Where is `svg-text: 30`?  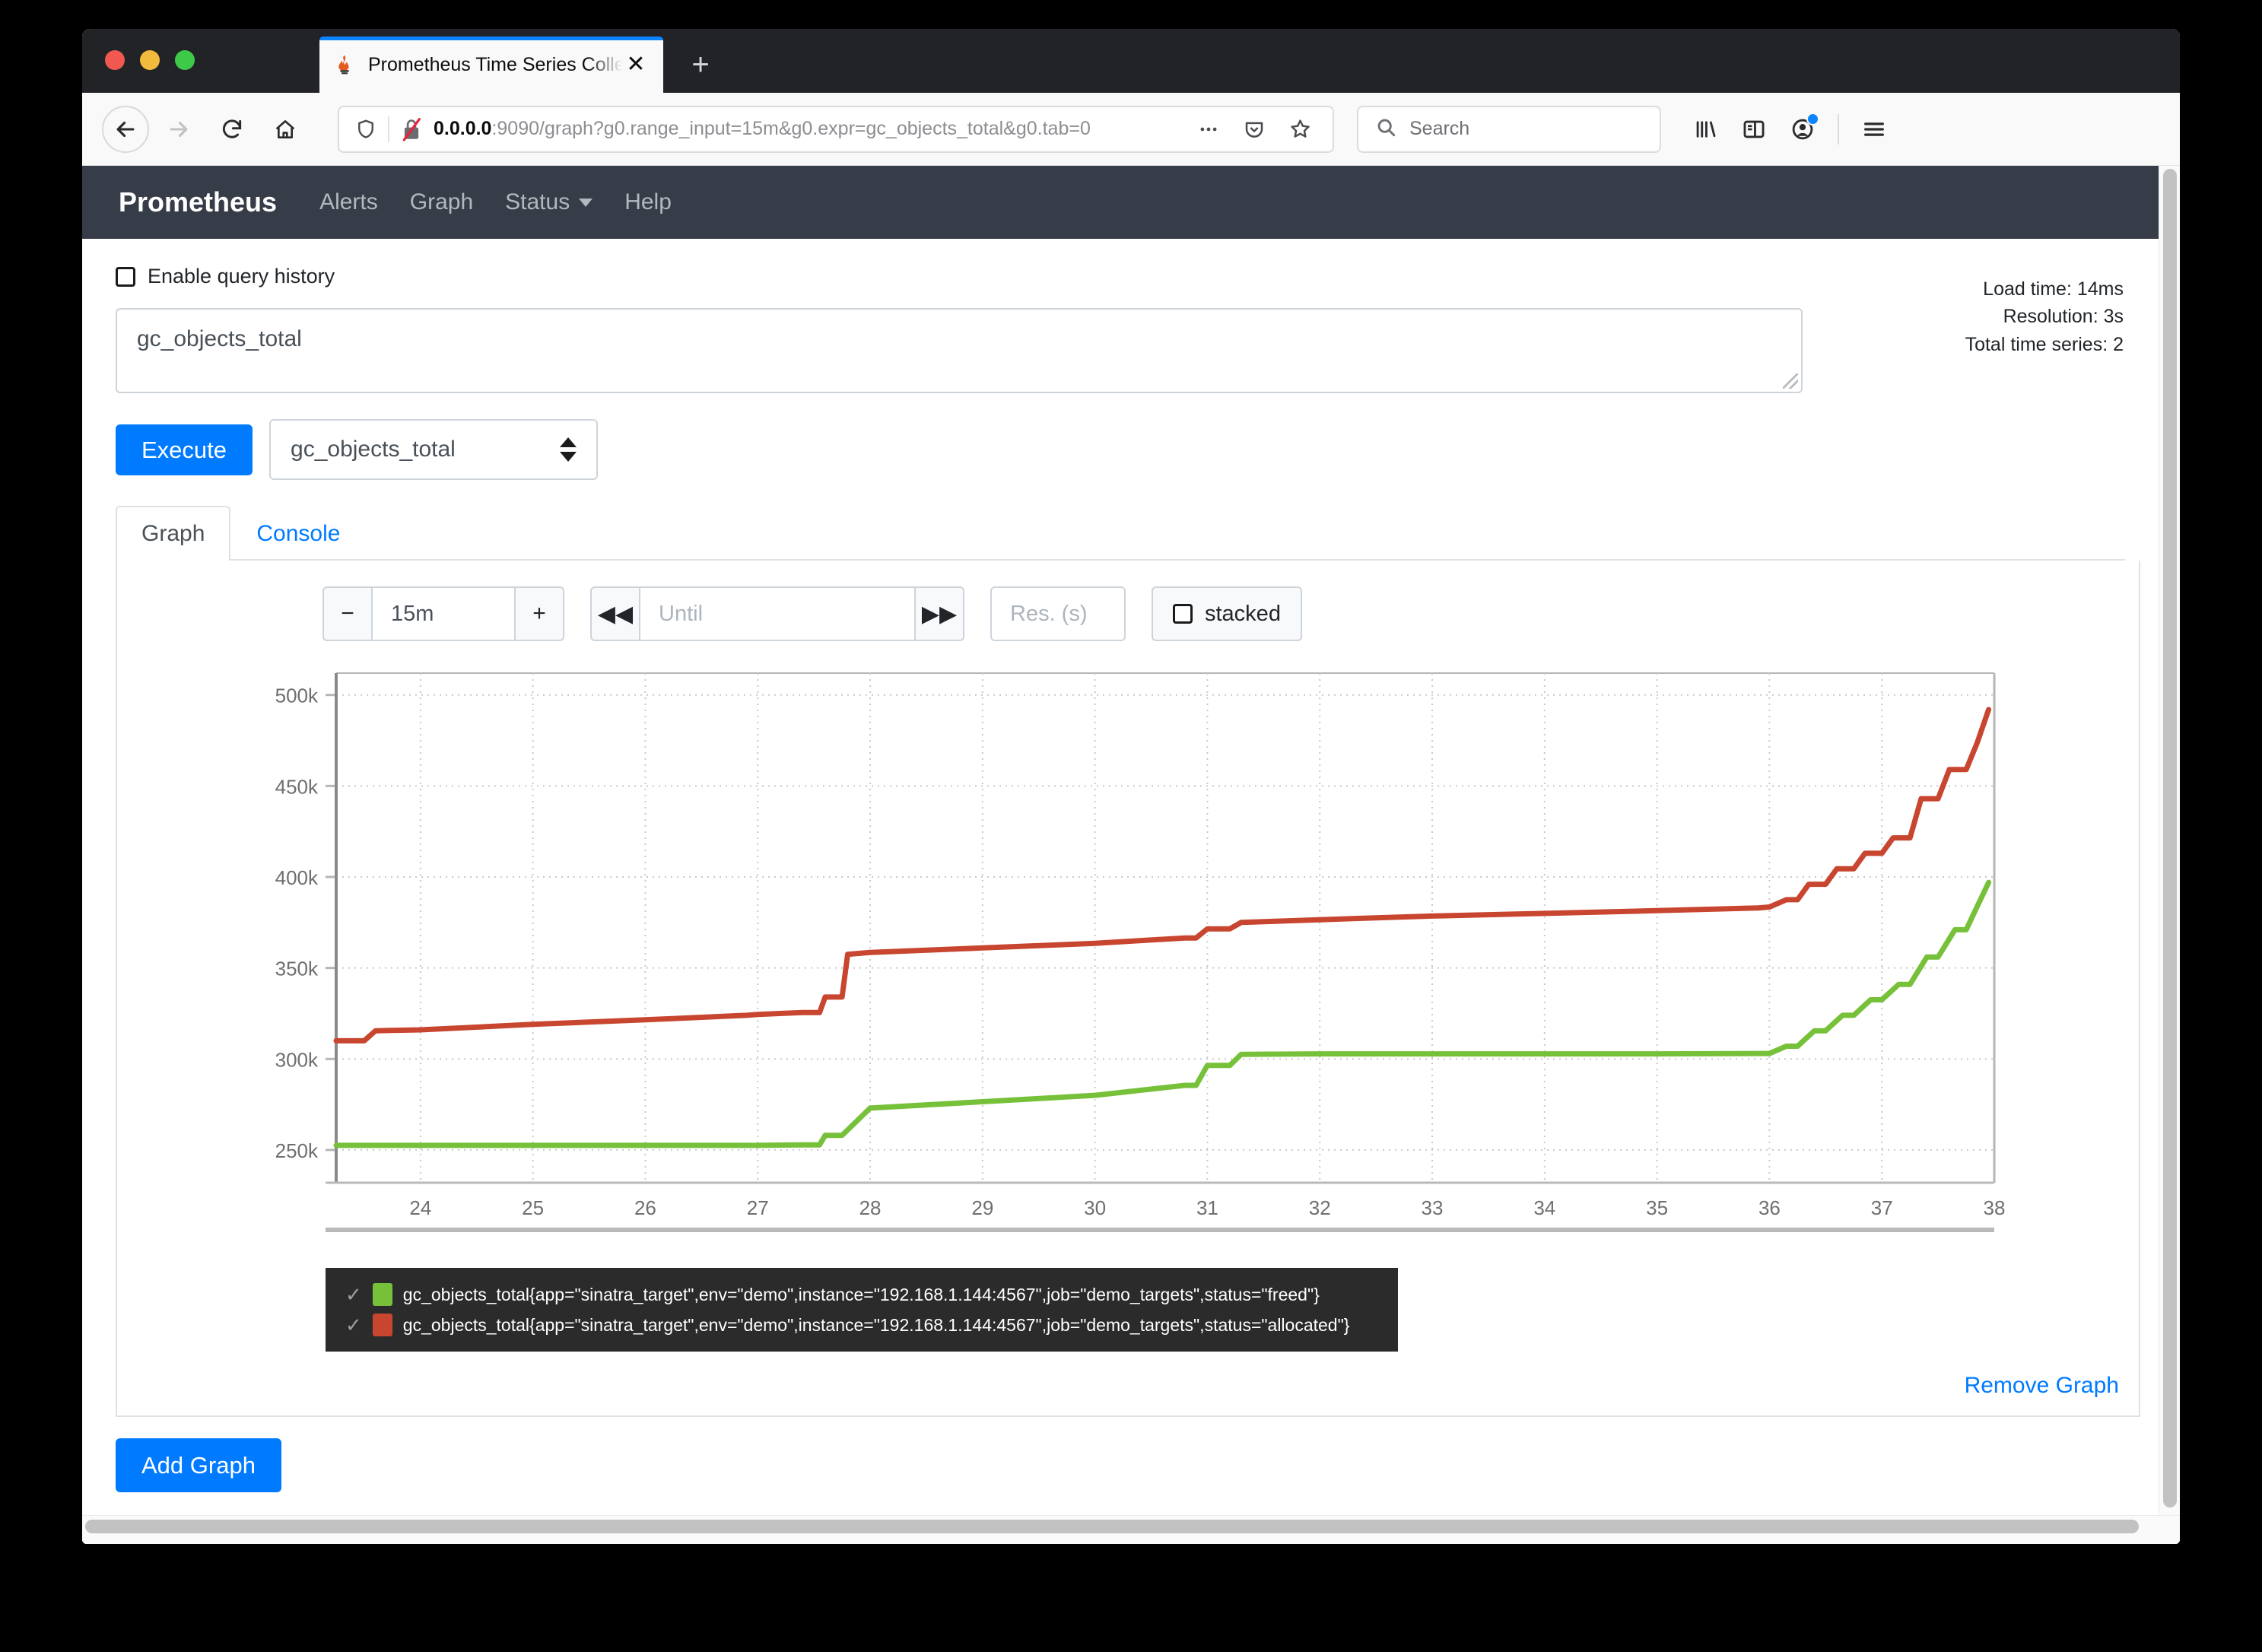 svg-text: 30 is located at coordinates (1095, 1207).